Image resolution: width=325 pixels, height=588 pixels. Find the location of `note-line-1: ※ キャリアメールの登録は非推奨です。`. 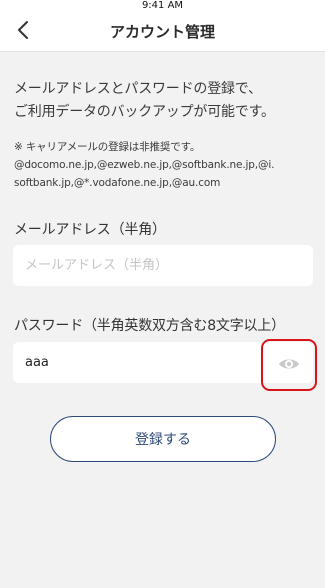

note-line-1: ※ キャリアメールの登録は非推奨です。 is located at coordinates (107, 147).